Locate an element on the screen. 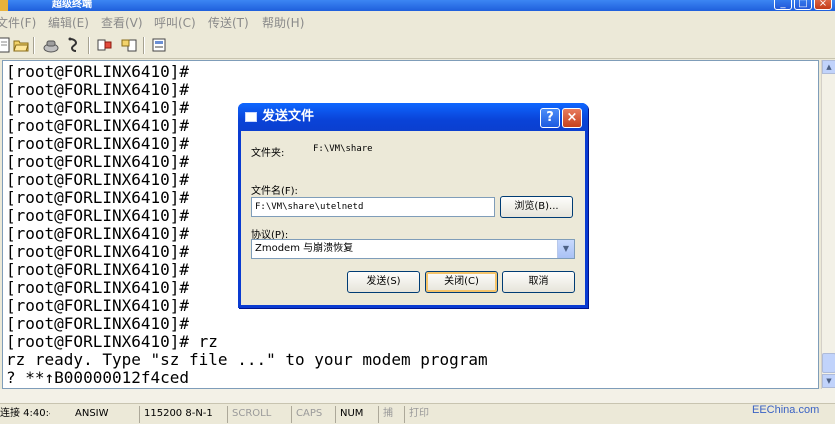 The height and width of the screenshot is (424, 835). dialog-titlebar: 发送文件 ? × is located at coordinates (413, 117).